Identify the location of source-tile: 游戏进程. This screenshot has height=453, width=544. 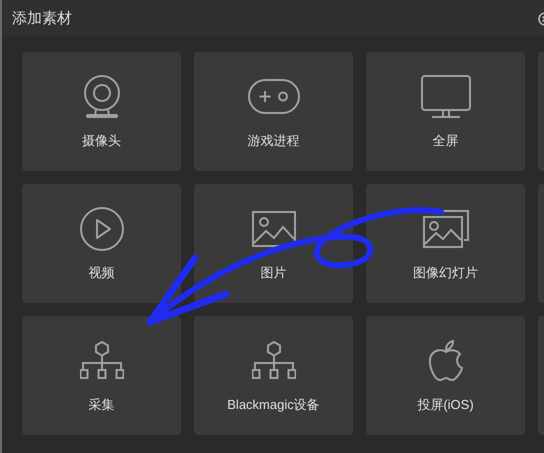
(273, 111).